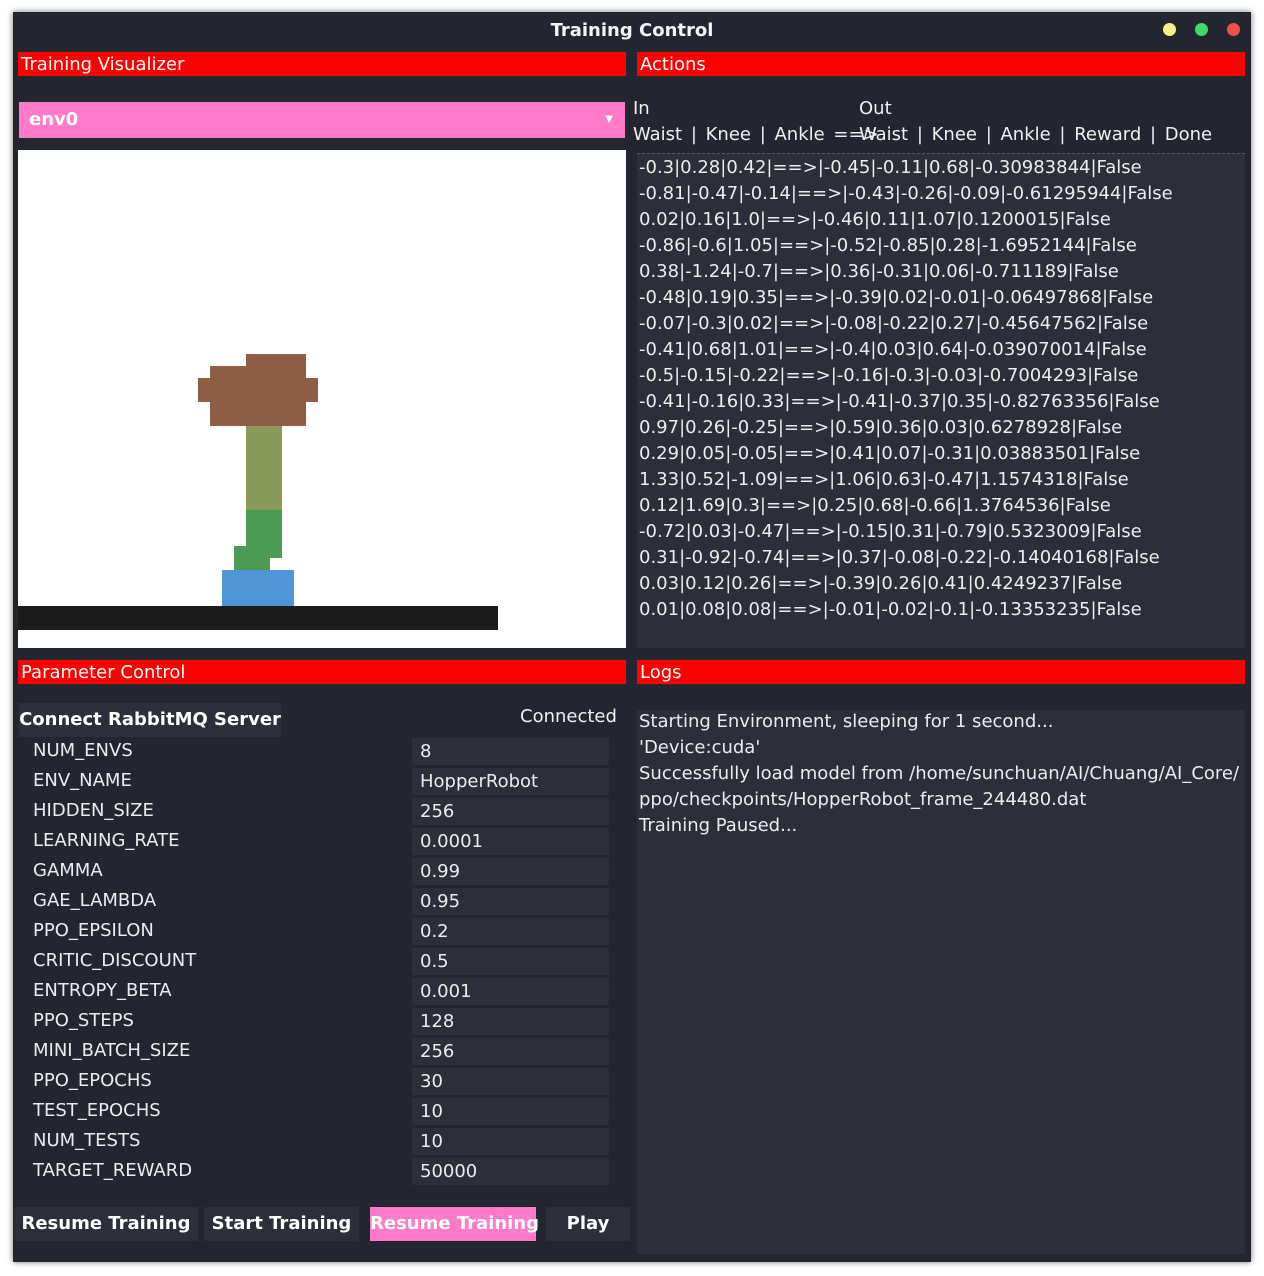 The width and height of the screenshot is (1264, 1276). Describe the element at coordinates (97, 1110) in the screenshot. I see `param-label-test-epochs: TEST_EPOCHS` at that location.